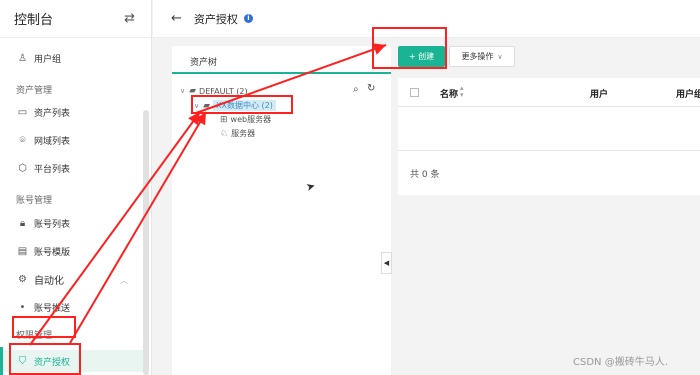 This screenshot has height=375, width=700. Describe the element at coordinates (248, 18) in the screenshot. I see `info-icon: i` at that location.